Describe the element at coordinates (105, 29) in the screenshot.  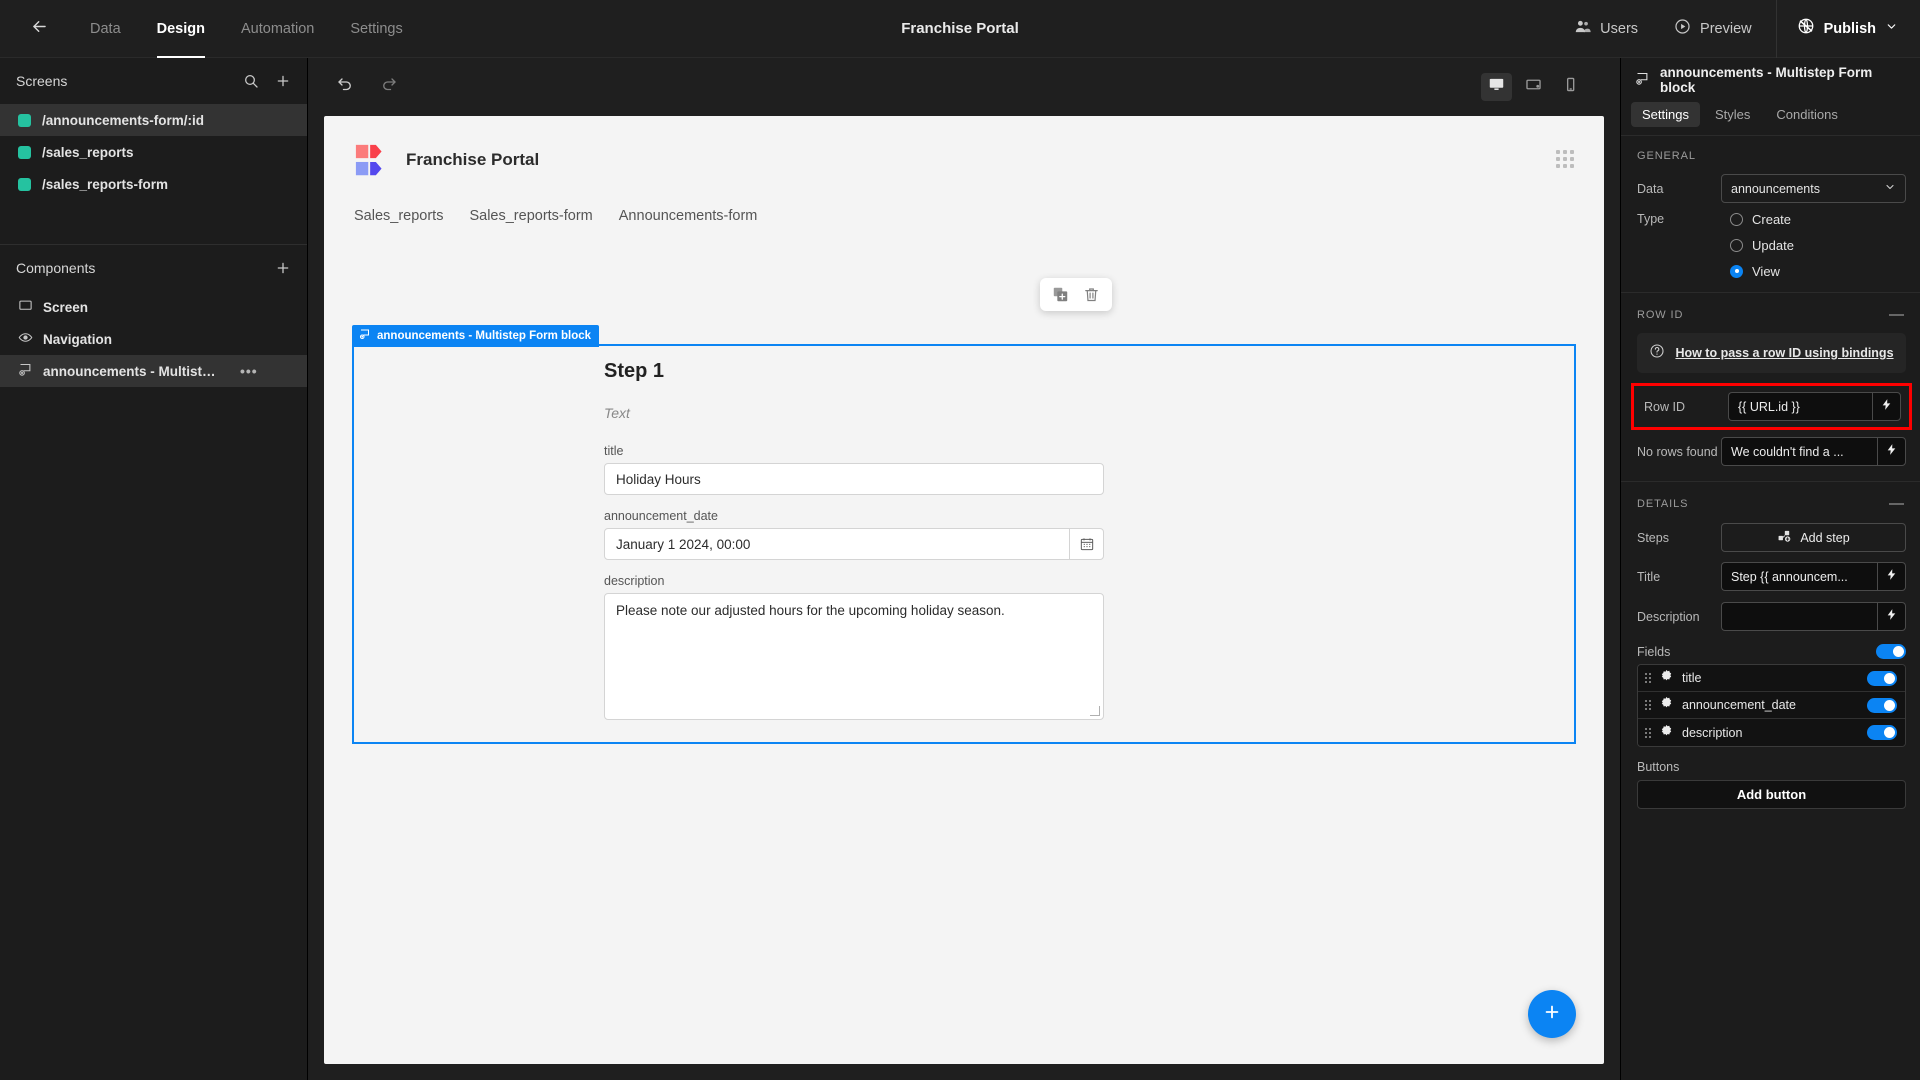
I see `tab-data: Data` at that location.